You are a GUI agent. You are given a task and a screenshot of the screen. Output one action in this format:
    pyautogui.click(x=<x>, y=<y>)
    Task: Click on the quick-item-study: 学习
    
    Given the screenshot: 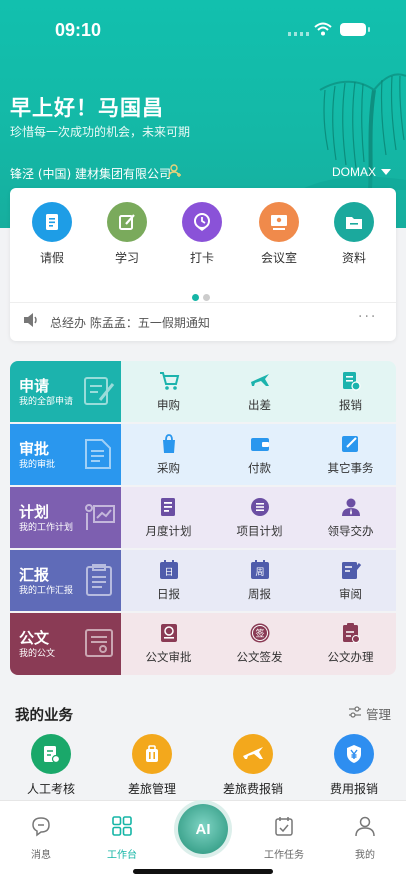 What is the action you would take?
    pyautogui.click(x=127, y=234)
    